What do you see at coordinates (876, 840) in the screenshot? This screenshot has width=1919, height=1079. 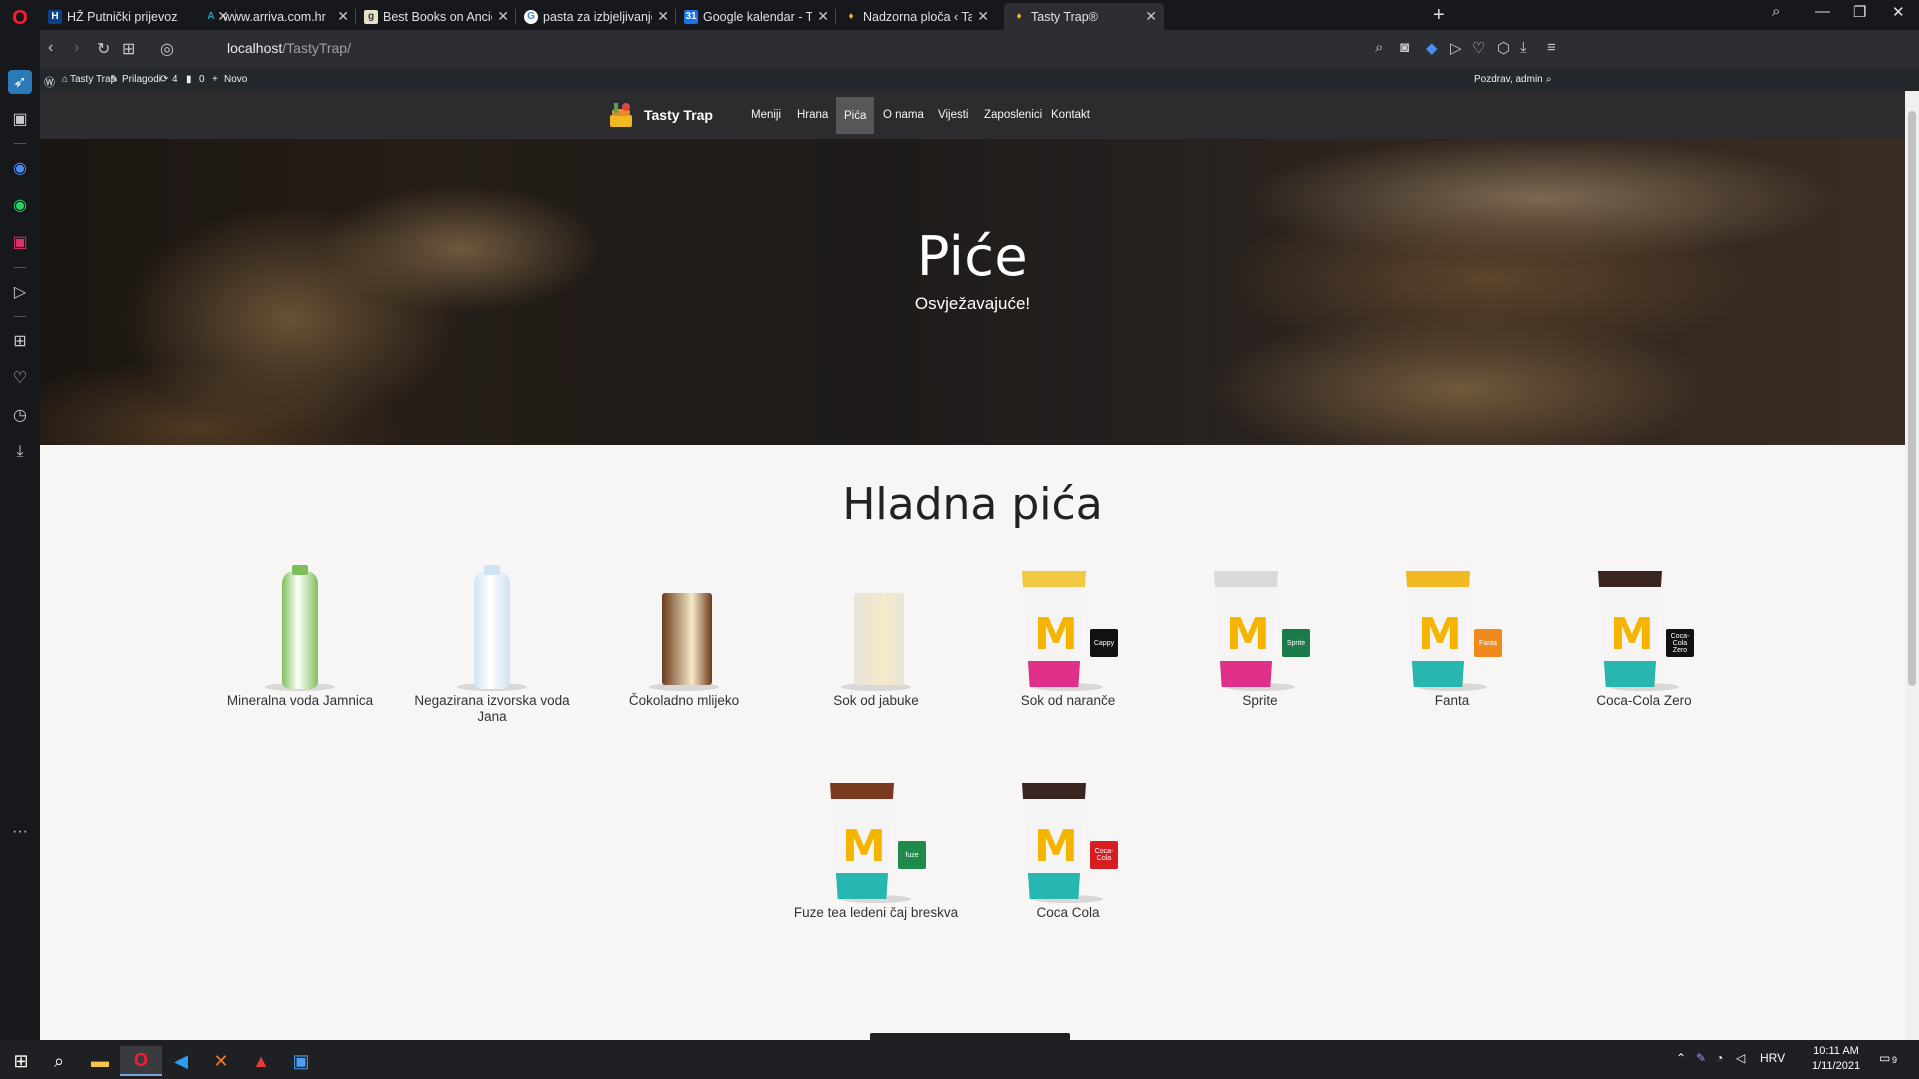 I see `product-image: Mfuze` at bounding box center [876, 840].